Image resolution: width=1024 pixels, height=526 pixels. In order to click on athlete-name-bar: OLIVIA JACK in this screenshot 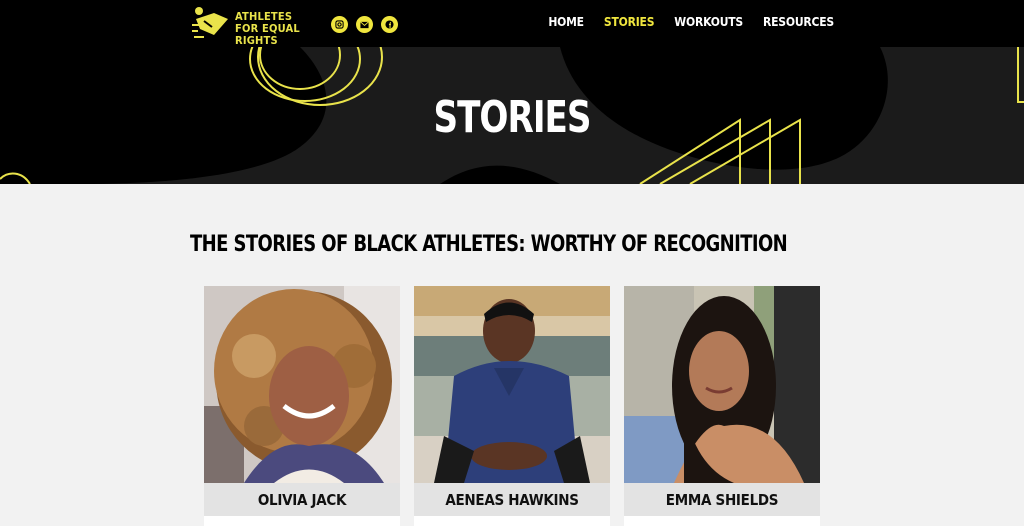, I will do `click(302, 499)`.